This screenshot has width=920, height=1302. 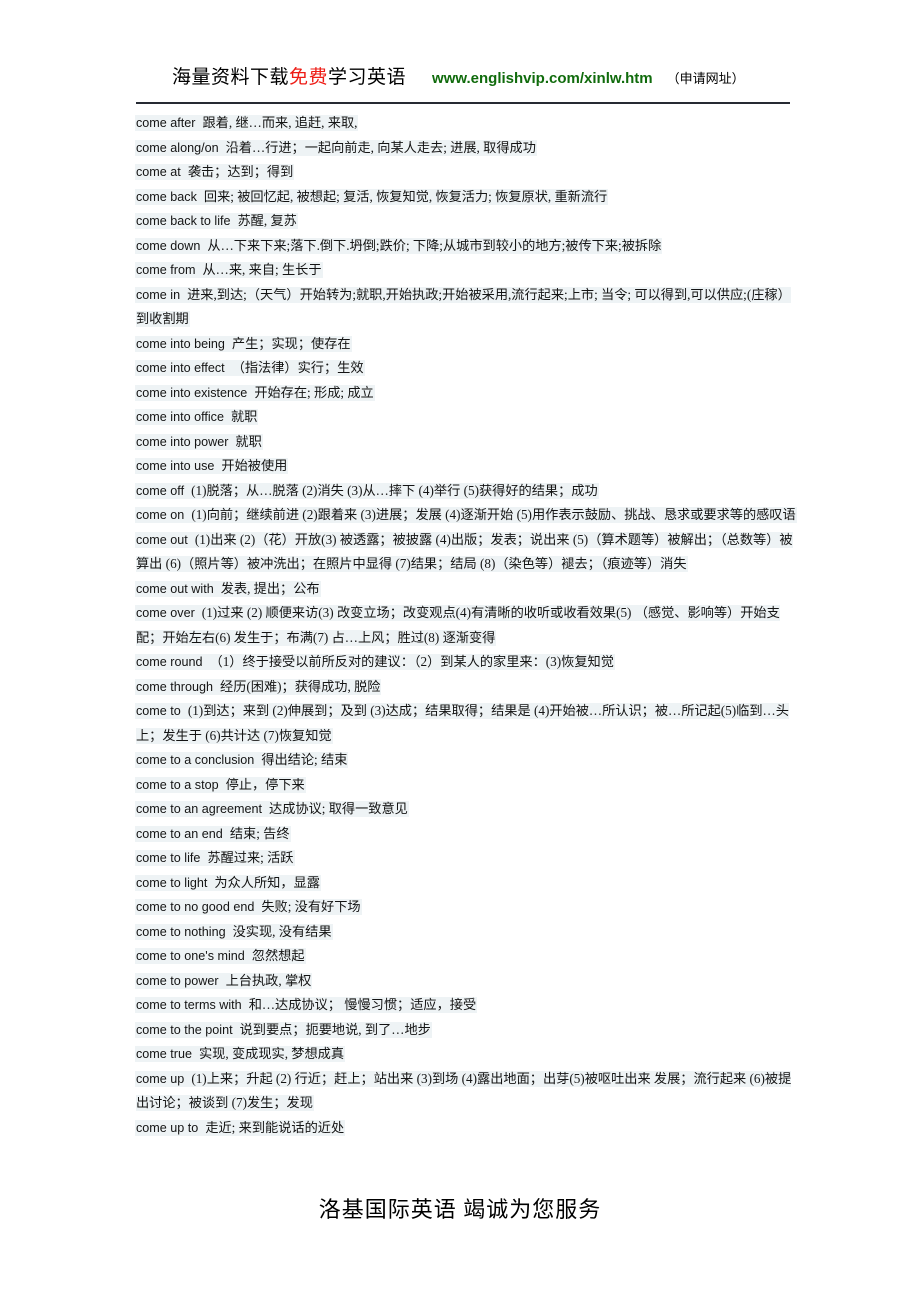 What do you see at coordinates (542, 78) in the screenshot?
I see `header-website-link: www.englishvip.com/xinlw.htm` at bounding box center [542, 78].